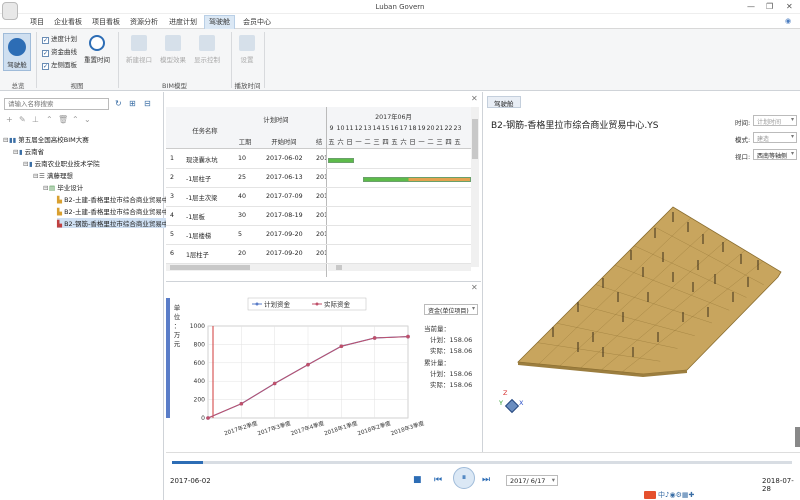  What do you see at coordinates (10, 11) in the screenshot?
I see `app-logo-icon` at bounding box center [10, 11].